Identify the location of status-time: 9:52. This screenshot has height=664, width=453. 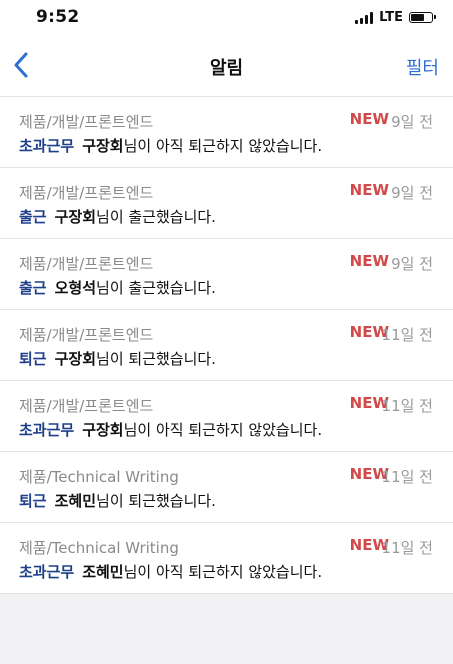
(58, 17).